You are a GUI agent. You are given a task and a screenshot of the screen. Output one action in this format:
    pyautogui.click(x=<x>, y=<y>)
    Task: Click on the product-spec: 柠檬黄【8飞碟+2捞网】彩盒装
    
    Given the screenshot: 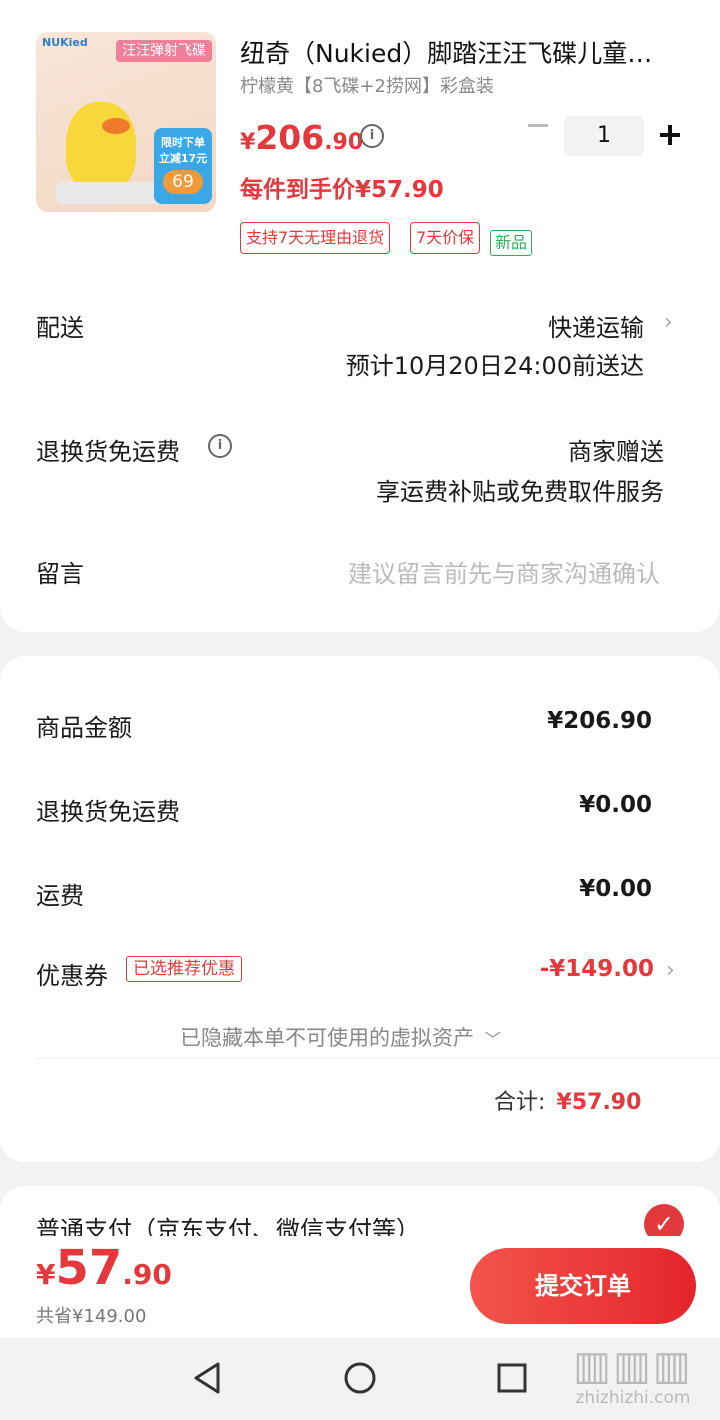 What is the action you would take?
    pyautogui.click(x=367, y=85)
    